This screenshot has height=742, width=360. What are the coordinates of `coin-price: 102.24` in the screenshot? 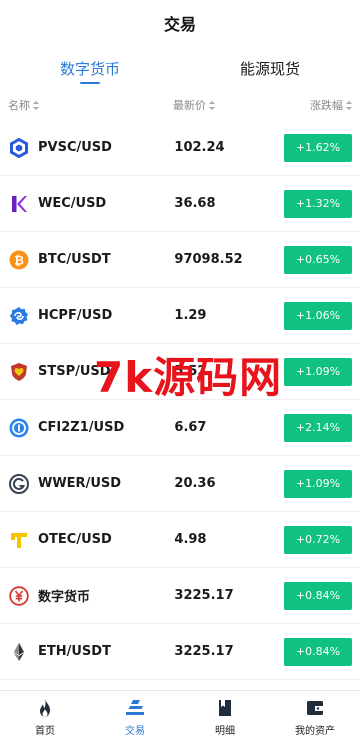 It's located at (199, 147).